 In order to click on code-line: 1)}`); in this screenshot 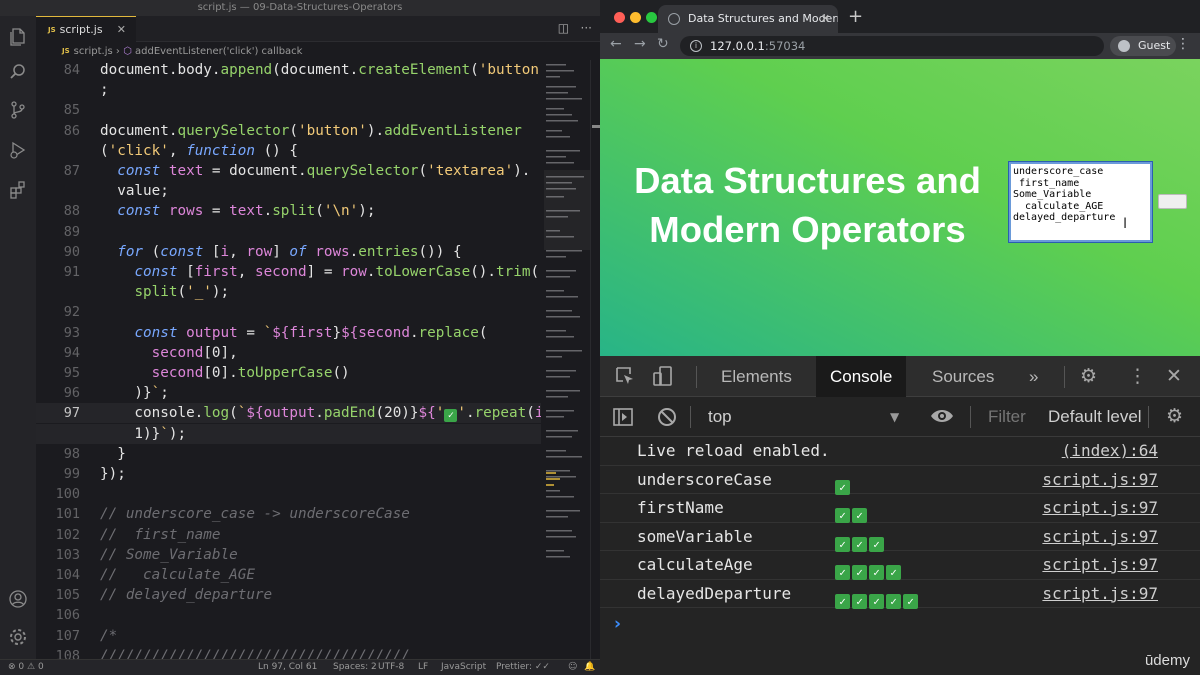, I will do `click(288, 433)`.